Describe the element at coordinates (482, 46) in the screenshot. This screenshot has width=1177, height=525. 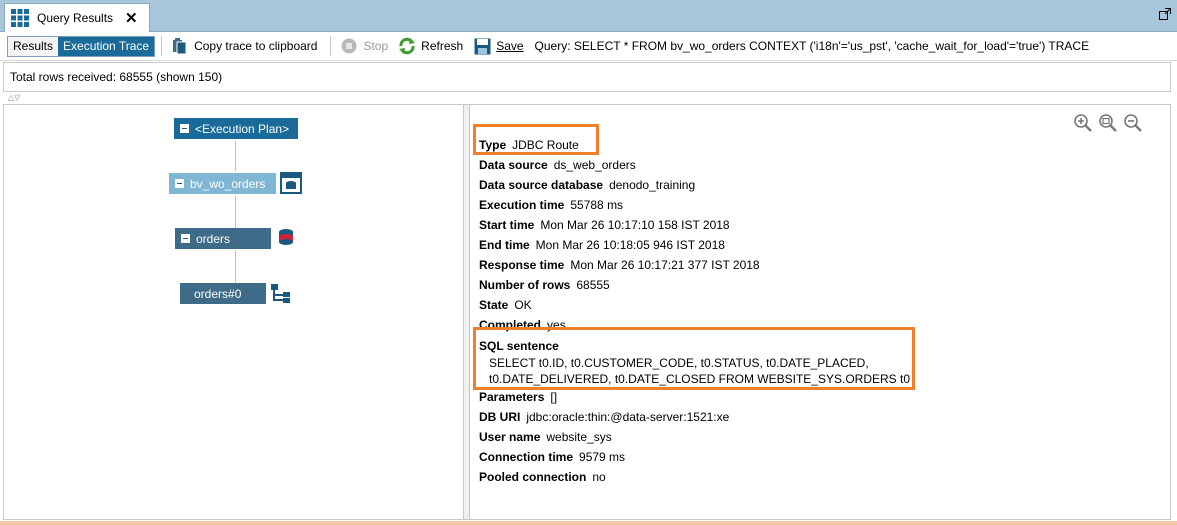
I see `floppy-disk-icon` at that location.